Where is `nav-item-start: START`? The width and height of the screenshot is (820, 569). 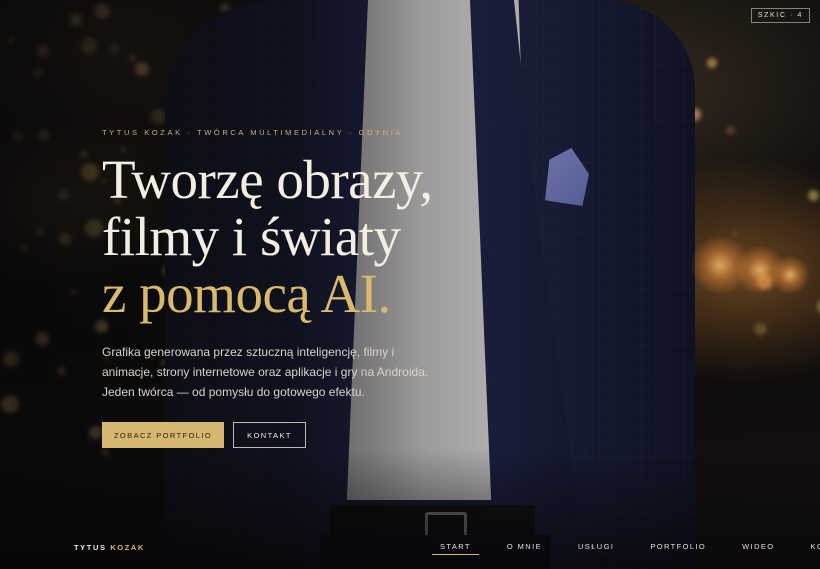
nav-item-start: START is located at coordinates (455, 548).